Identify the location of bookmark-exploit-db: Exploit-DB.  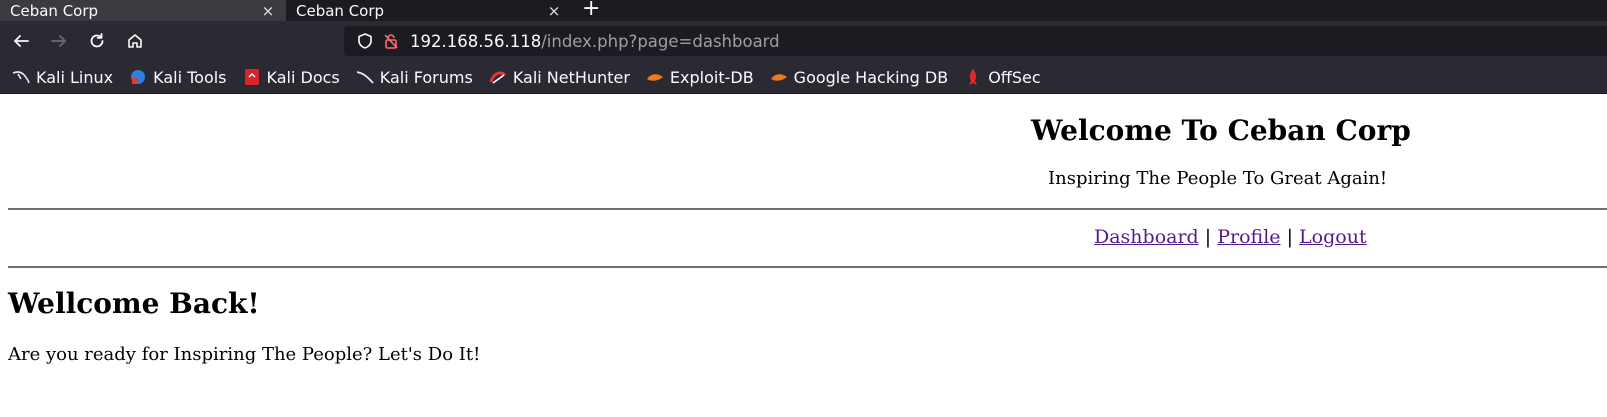
(700, 77).